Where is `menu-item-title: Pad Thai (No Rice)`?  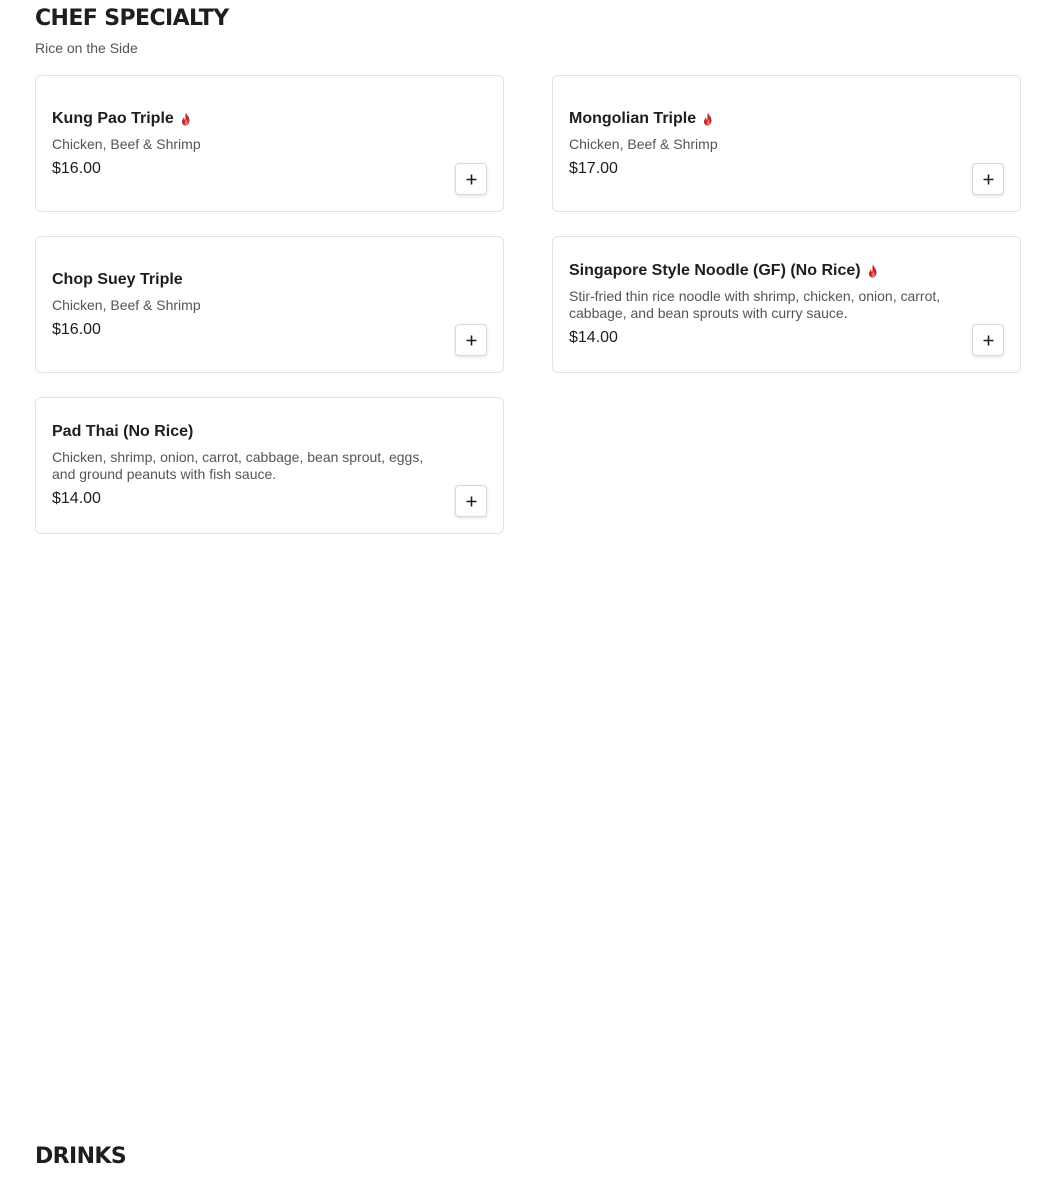
menu-item-title: Pad Thai (No Rice) is located at coordinates (249, 432).